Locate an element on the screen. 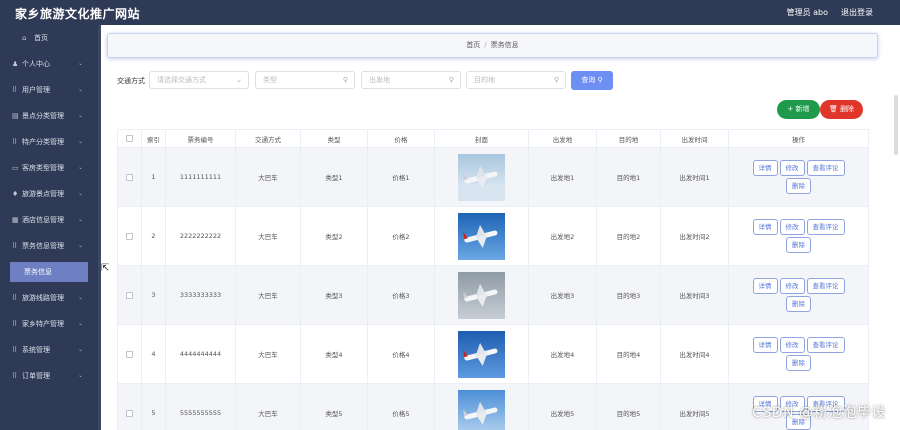 This screenshot has width=900, height=430. user-icon: ♟ is located at coordinates (15, 64).